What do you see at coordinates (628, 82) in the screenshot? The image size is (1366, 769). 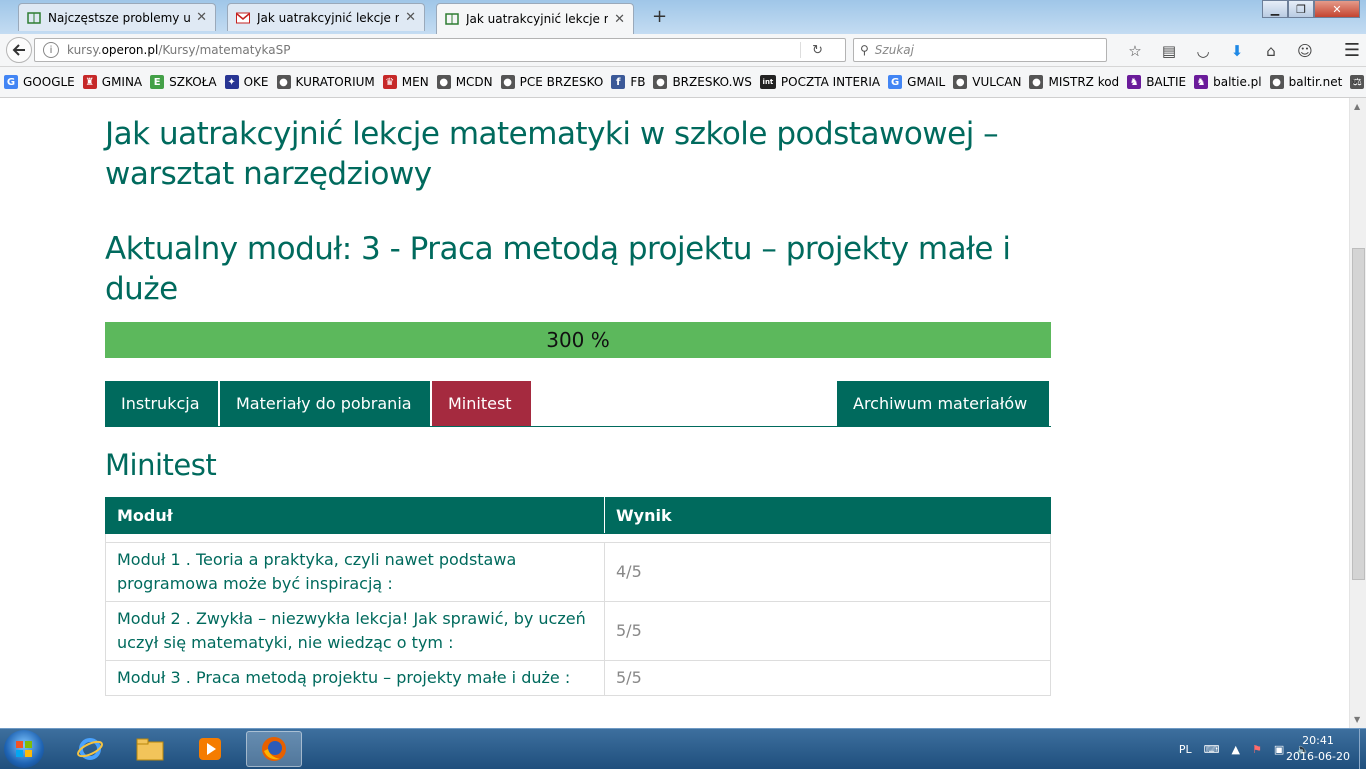 I see `bookmark-item: f FB` at bounding box center [628, 82].